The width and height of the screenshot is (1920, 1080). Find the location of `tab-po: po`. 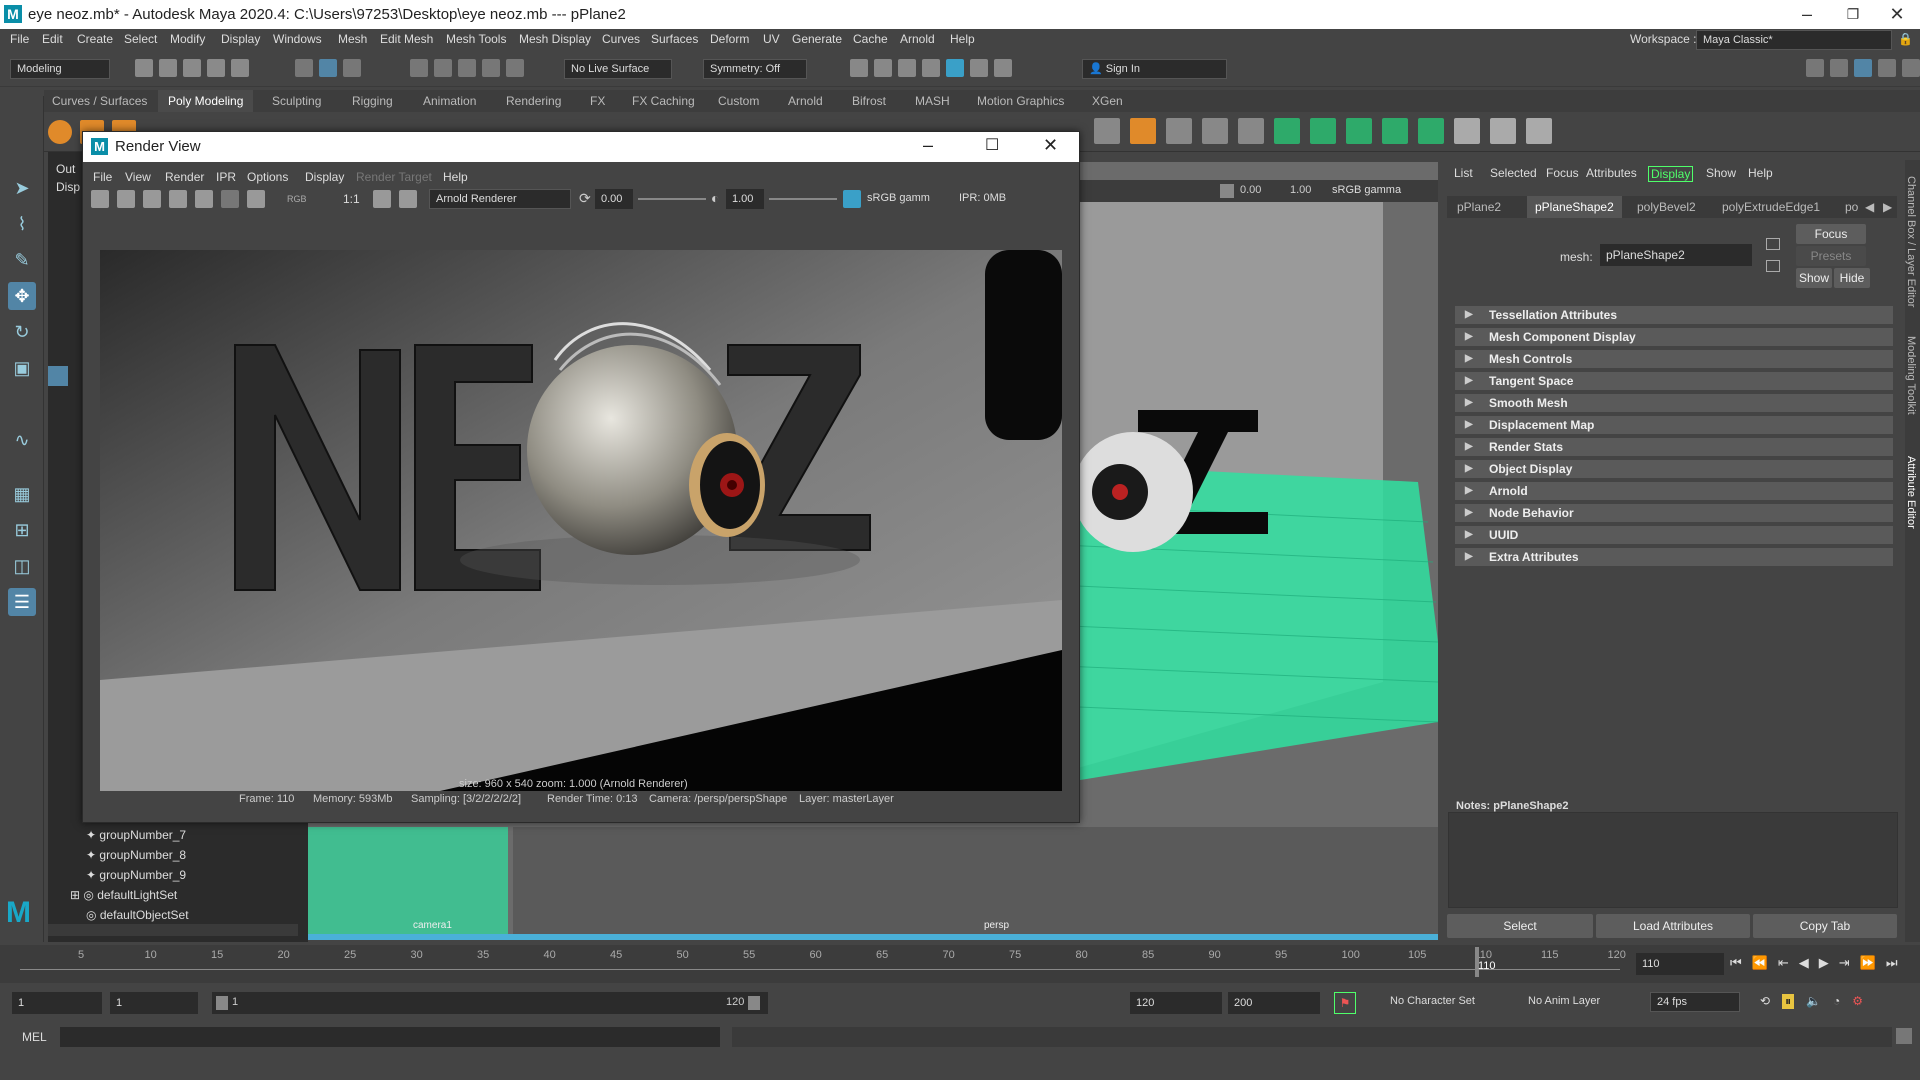

tab-po: po is located at coordinates (1851, 207).